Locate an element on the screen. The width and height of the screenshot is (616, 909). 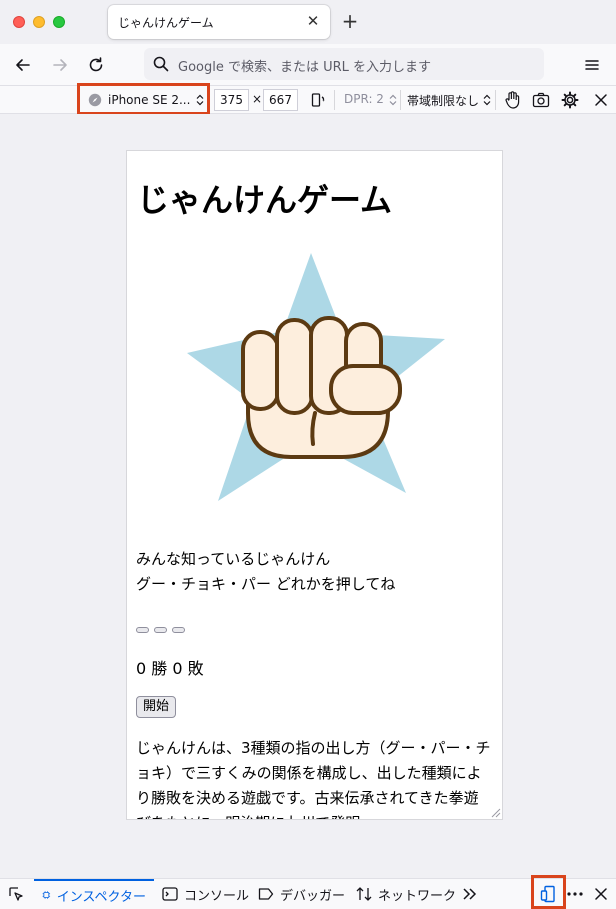
search-icon is located at coordinates (161, 64).